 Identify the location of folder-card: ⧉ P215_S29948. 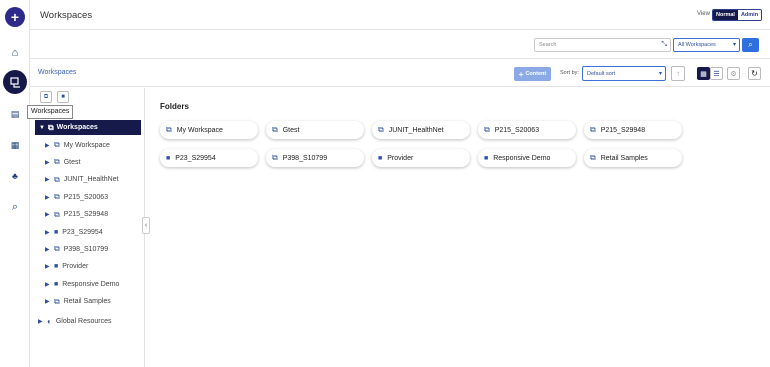
(633, 130).